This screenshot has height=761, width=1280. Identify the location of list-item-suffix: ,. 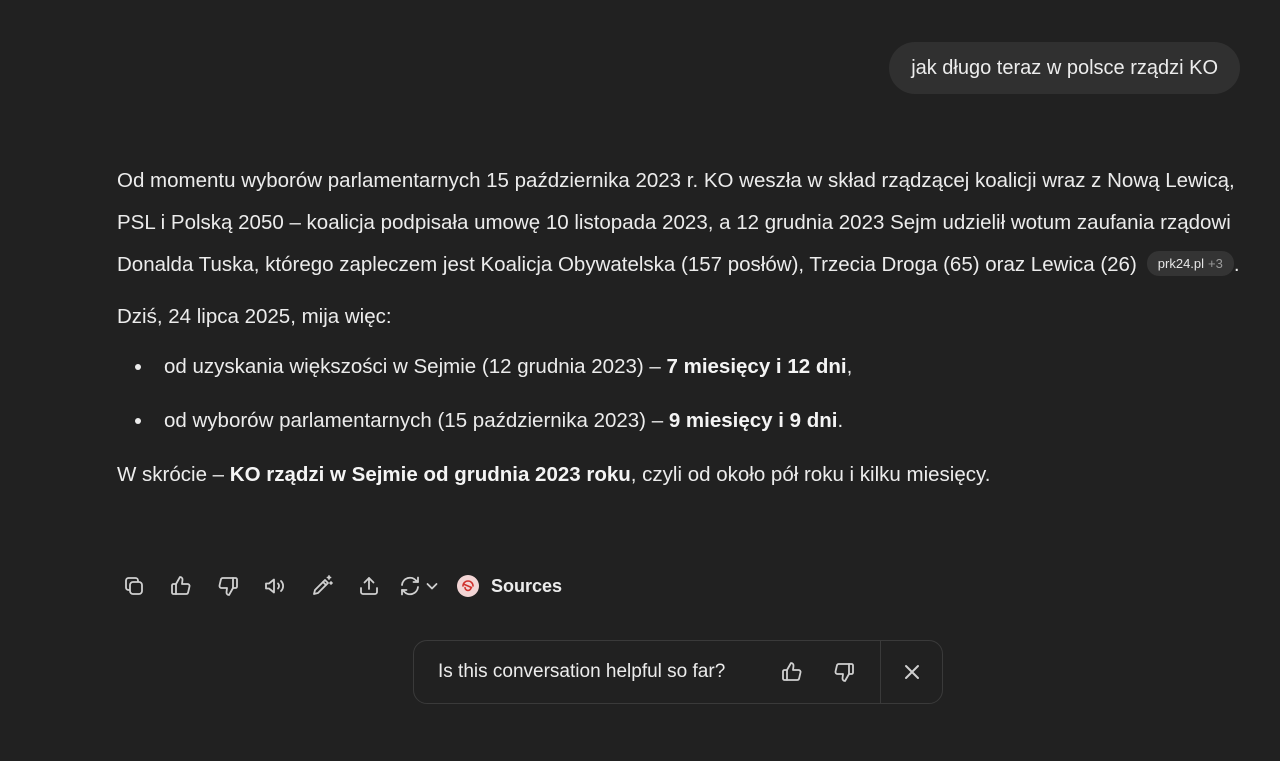
(849, 366).